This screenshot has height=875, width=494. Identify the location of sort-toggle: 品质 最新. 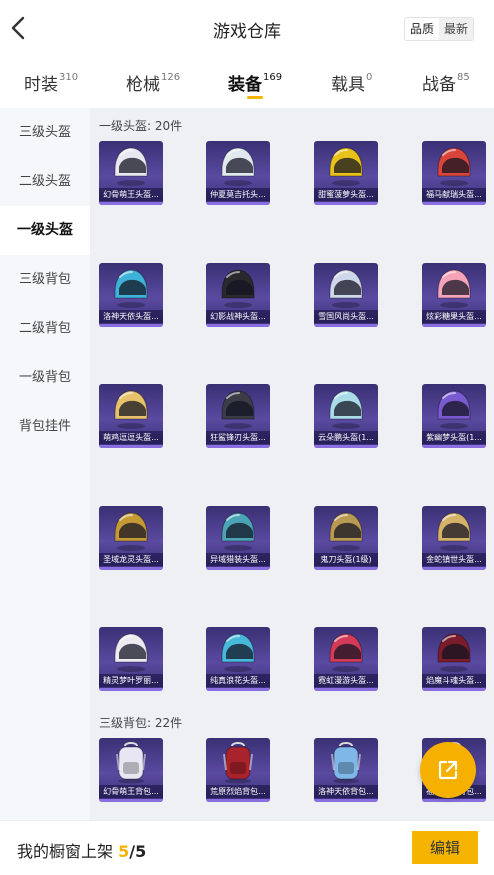
(439, 29).